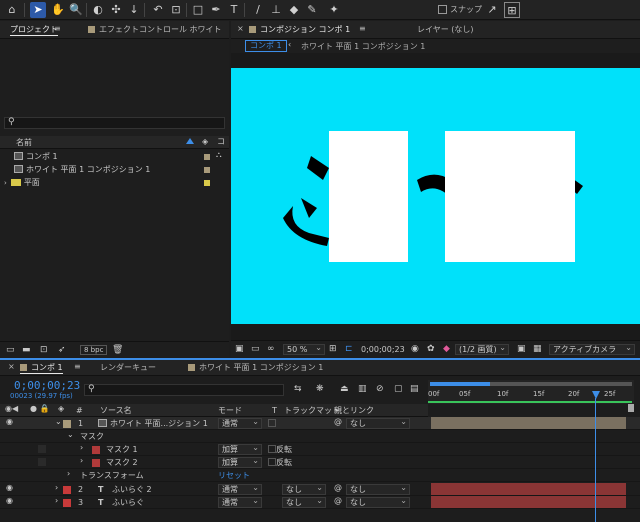 This screenshot has width=640, height=522. What do you see at coordinates (537, 349) in the screenshot?
I see `transparency-grid-icon: ▦` at bounding box center [537, 349].